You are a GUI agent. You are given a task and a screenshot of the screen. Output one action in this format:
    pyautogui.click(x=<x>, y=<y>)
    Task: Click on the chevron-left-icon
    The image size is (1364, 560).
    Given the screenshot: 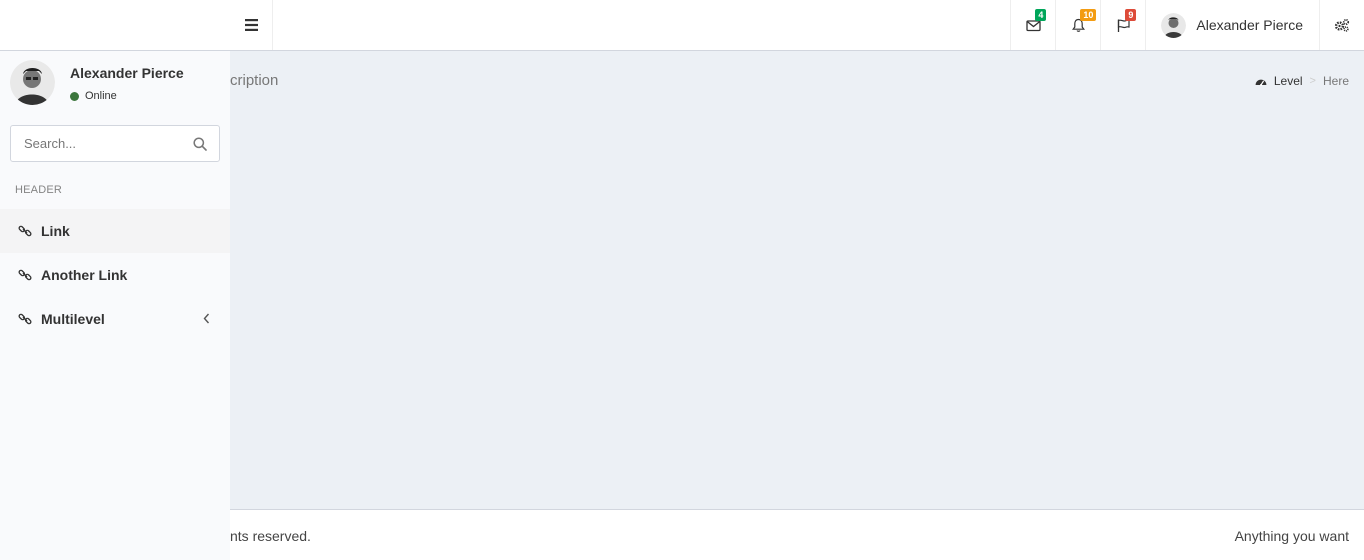 What is the action you would take?
    pyautogui.click(x=206, y=318)
    